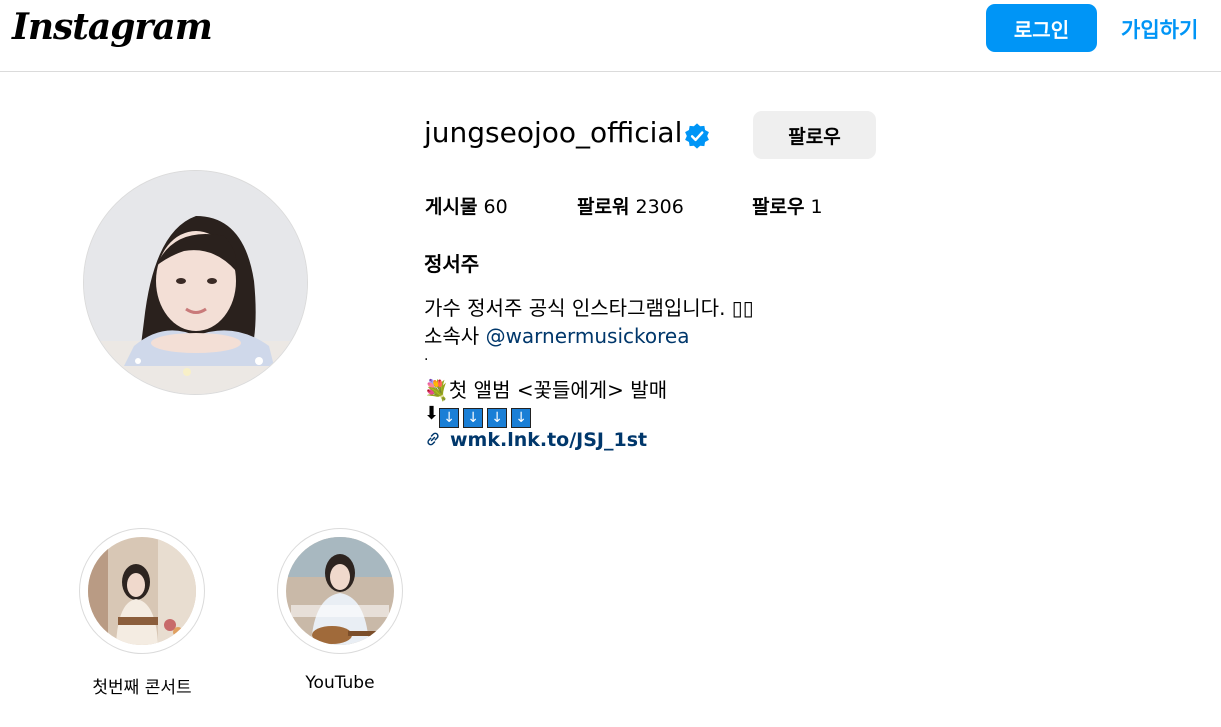  What do you see at coordinates (451, 207) in the screenshot?
I see `posts-label: 게시물` at bounding box center [451, 207].